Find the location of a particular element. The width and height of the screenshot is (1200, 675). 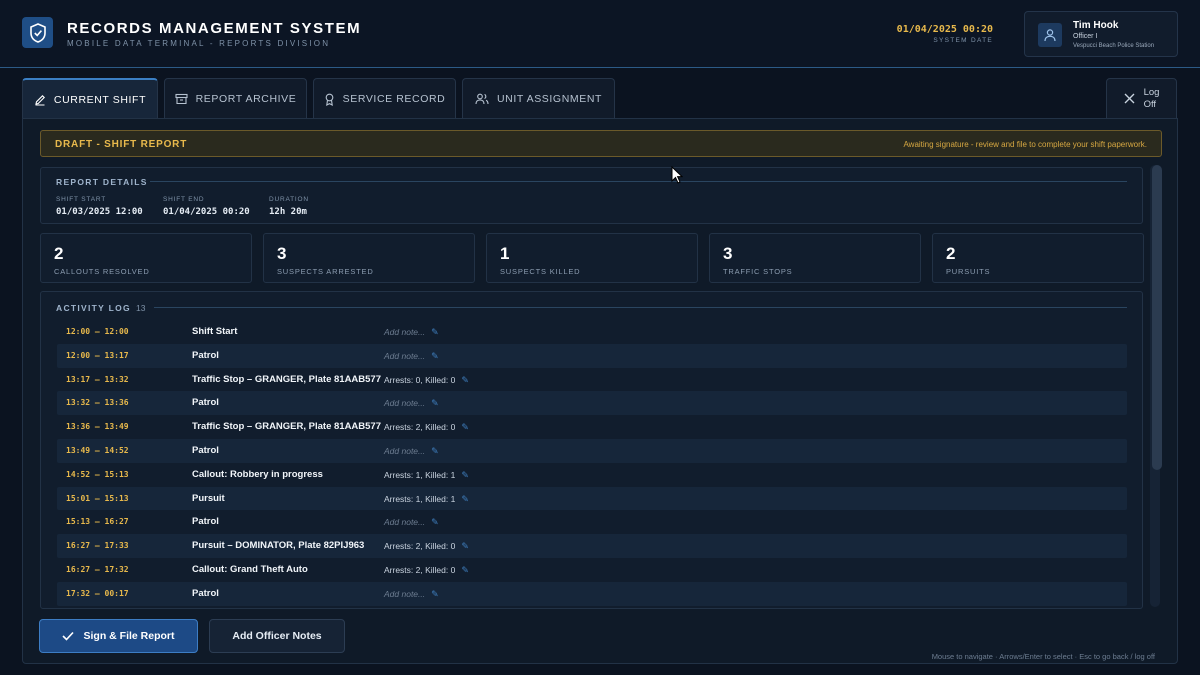

tab-report-archive: REPORT ARCHIVE is located at coordinates (235, 98).